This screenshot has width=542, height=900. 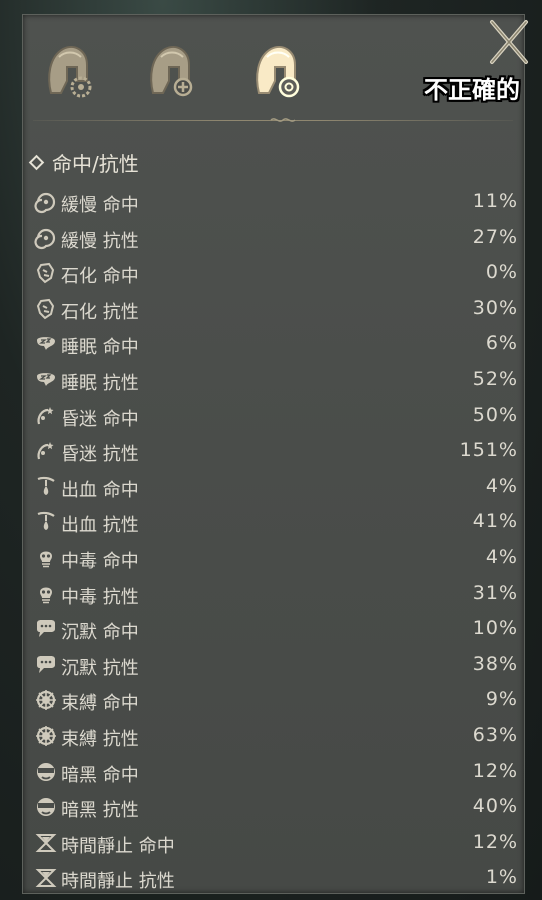 I want to click on stat-label: 出血 命中, so click(x=100, y=490).